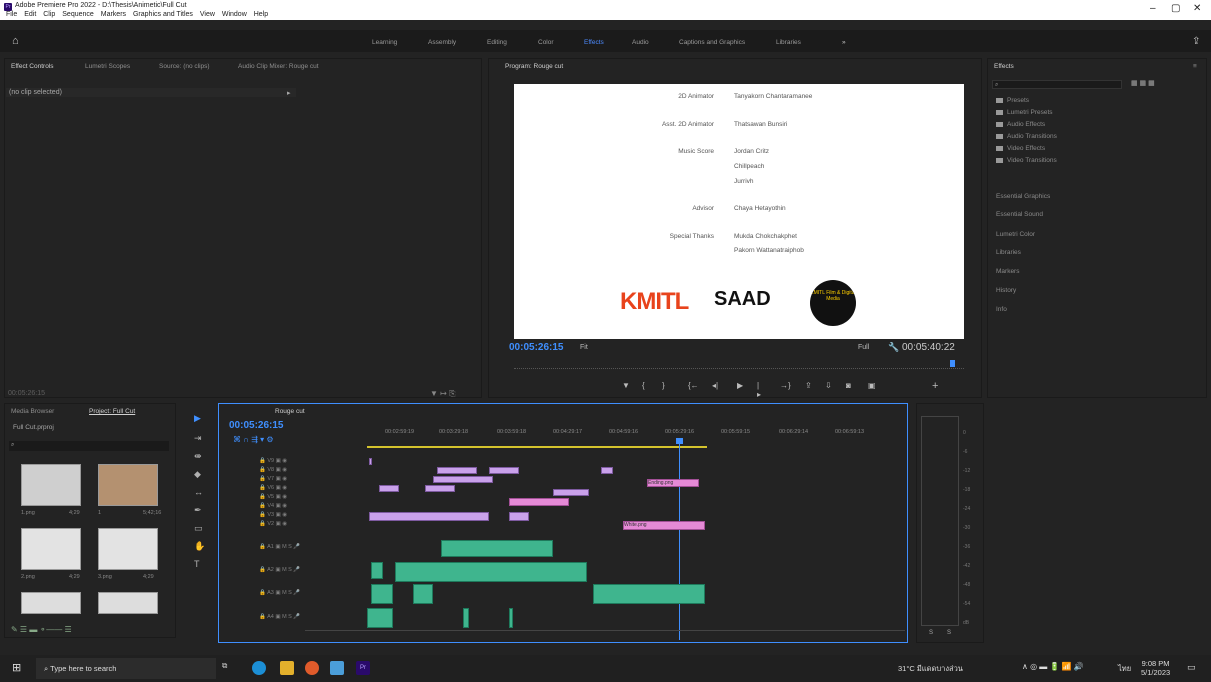 The width and height of the screenshot is (1211, 682). I want to click on thumb-1png, so click(51, 485).